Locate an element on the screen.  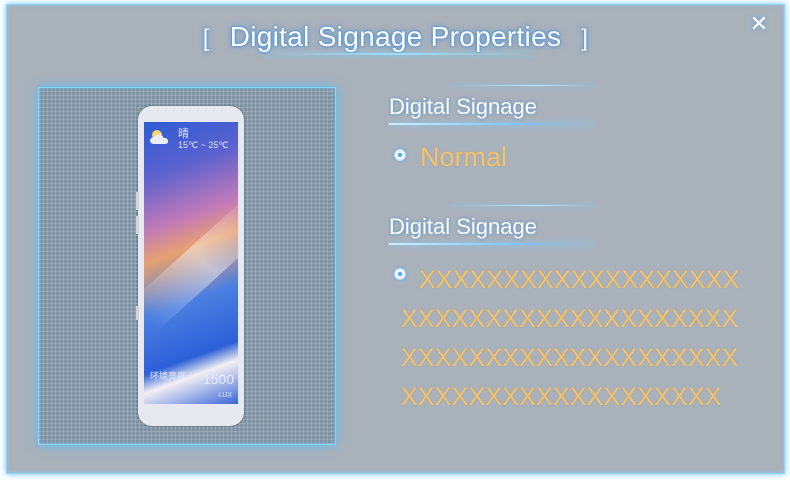
weather-condition: 晴 is located at coordinates (183, 134).